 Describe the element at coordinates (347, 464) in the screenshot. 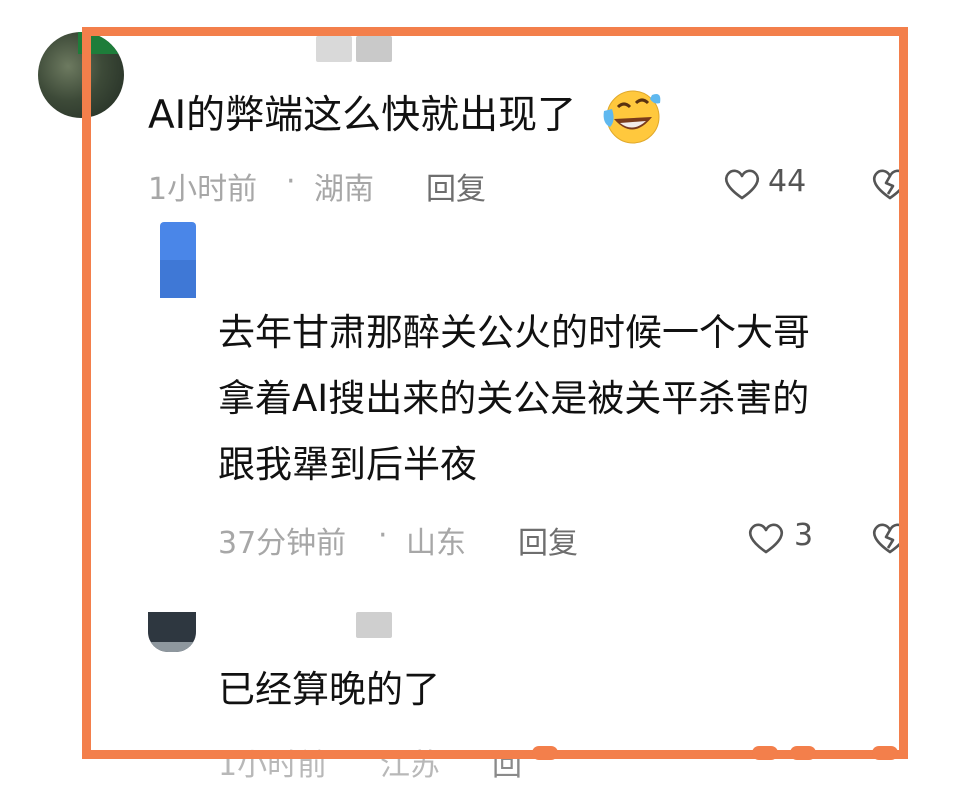

I see `reply-text-line: 跟我犟到后半夜` at that location.